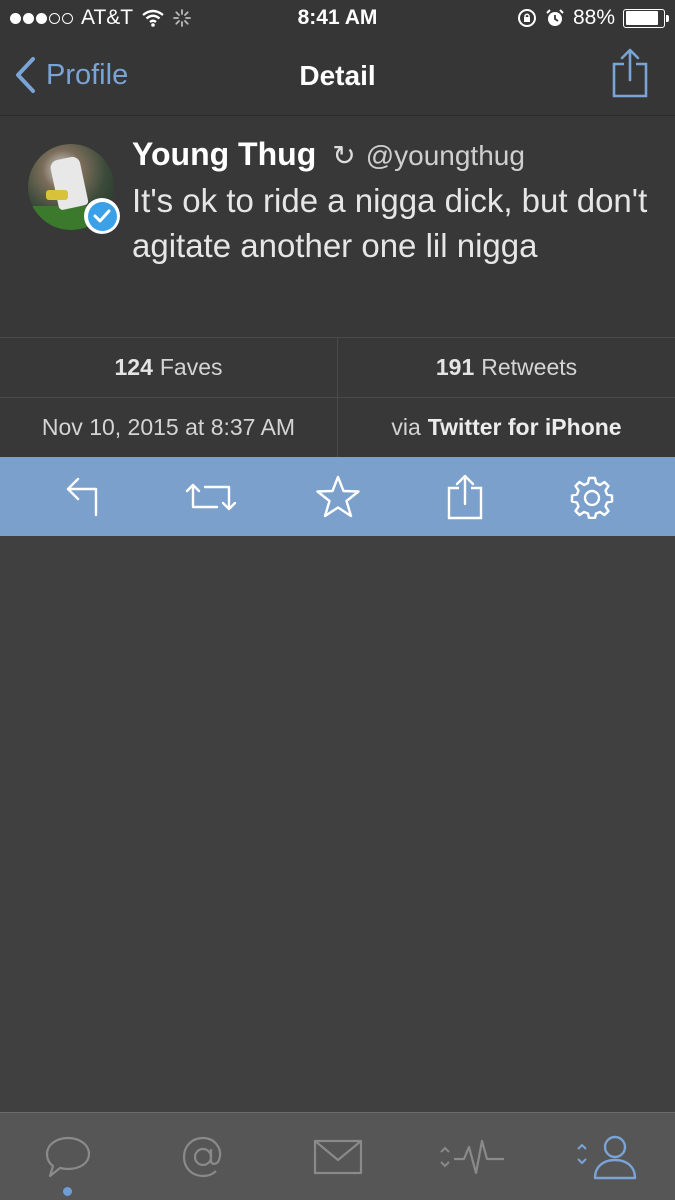 The image size is (675, 1200). What do you see at coordinates (102, 216) in the screenshot?
I see `verified-badge-icon` at bounding box center [102, 216].